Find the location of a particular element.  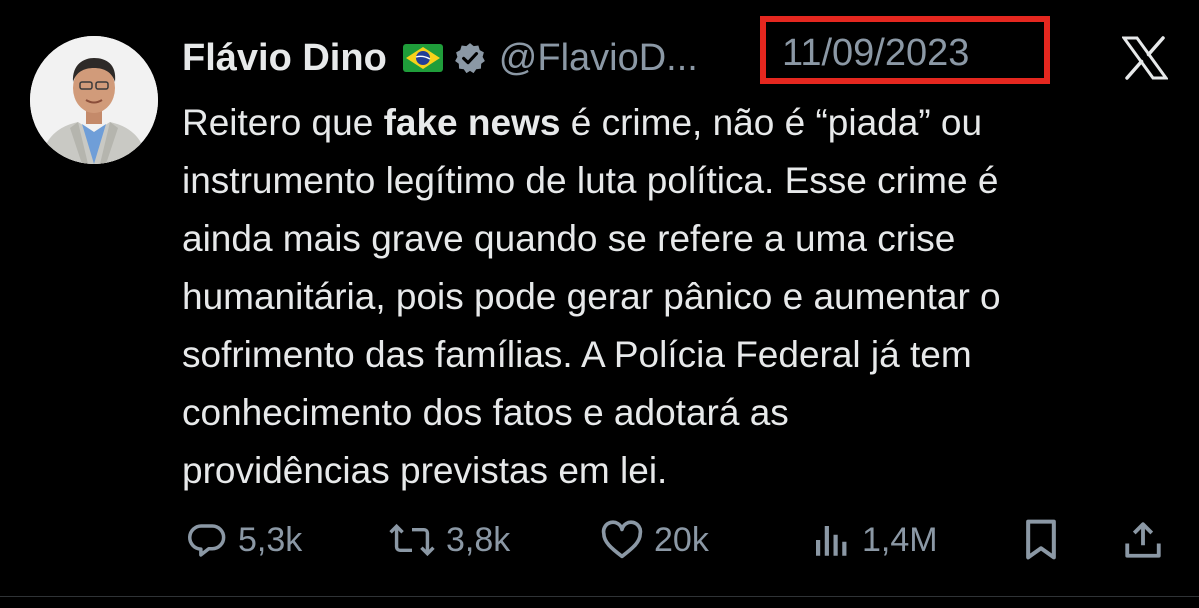

action-bar: 5,3k 3,8k 20k 1,4M is located at coordinates (599, 540).